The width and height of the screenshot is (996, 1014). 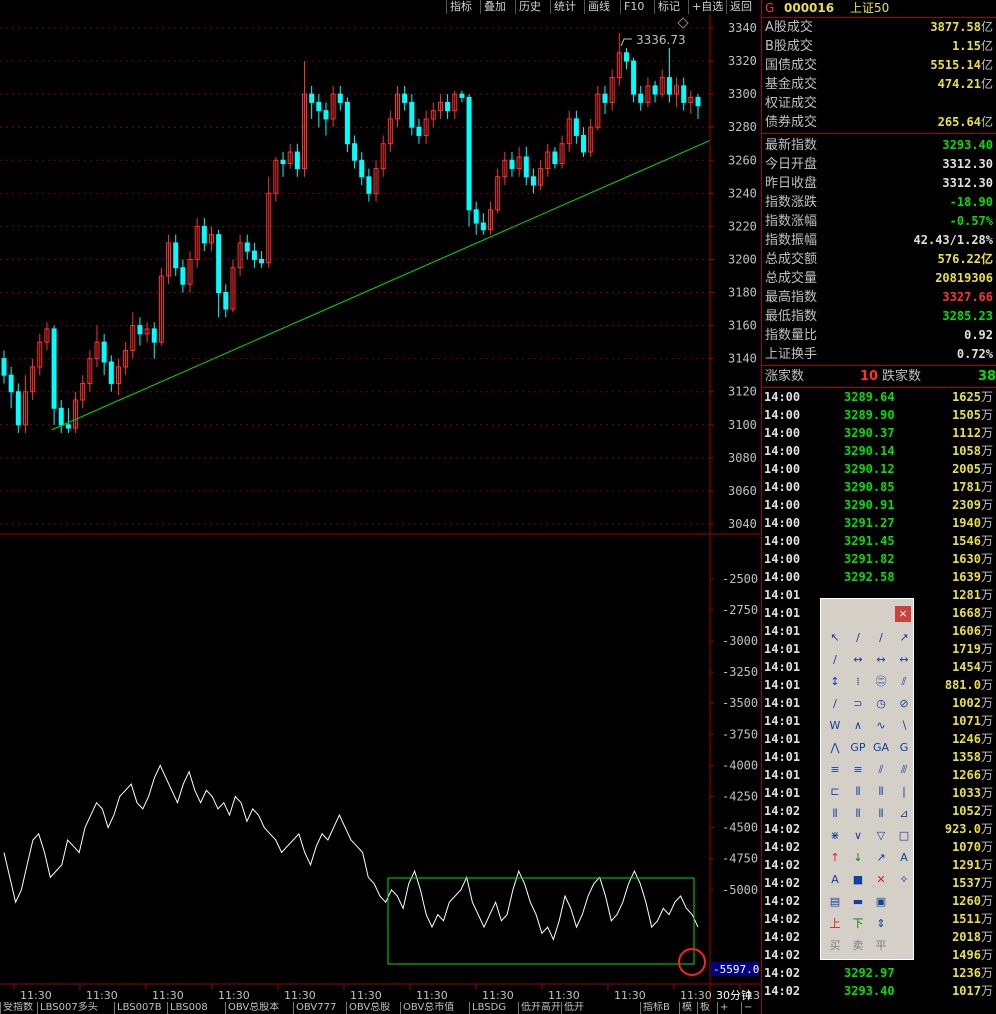 What do you see at coordinates (494, 7) in the screenshot?
I see `toolbar-button: 叠加` at bounding box center [494, 7].